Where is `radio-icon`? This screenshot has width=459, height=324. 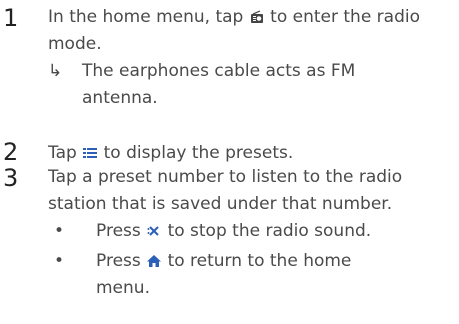
radio-icon is located at coordinates (257, 17).